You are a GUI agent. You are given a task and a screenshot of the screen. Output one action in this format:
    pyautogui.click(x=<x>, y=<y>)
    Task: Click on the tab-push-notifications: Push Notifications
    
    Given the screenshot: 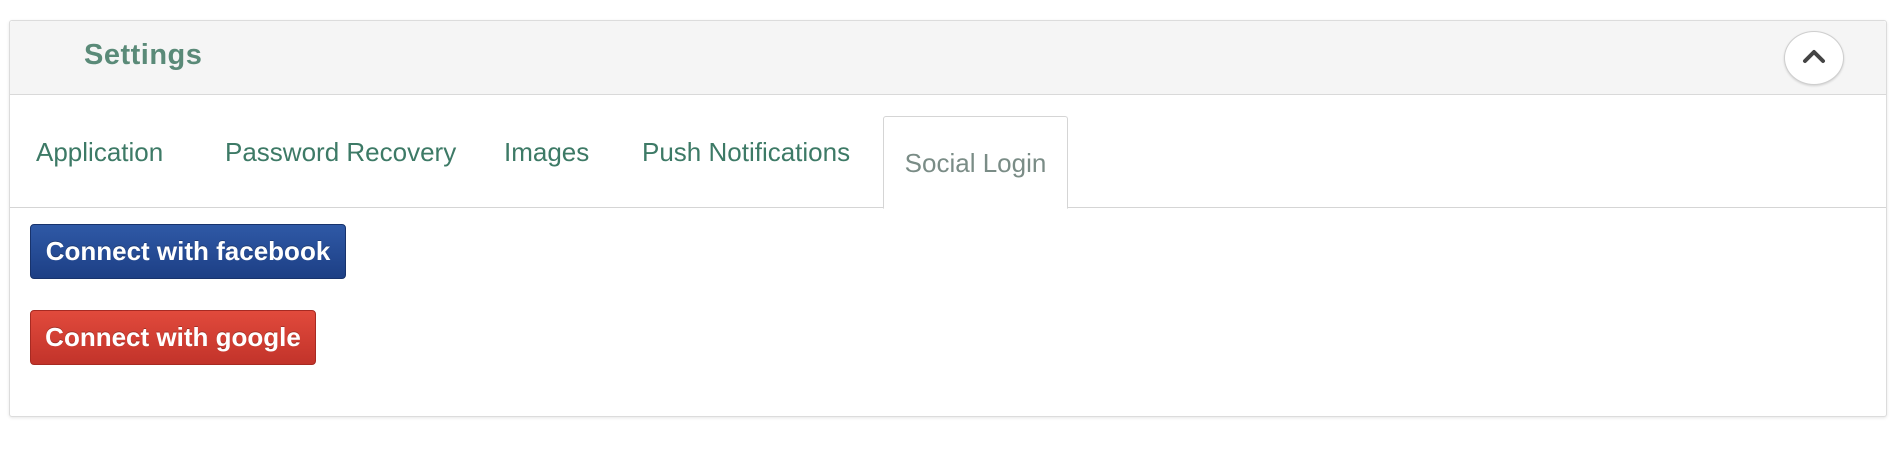 What is the action you would take?
    pyautogui.click(x=746, y=152)
    